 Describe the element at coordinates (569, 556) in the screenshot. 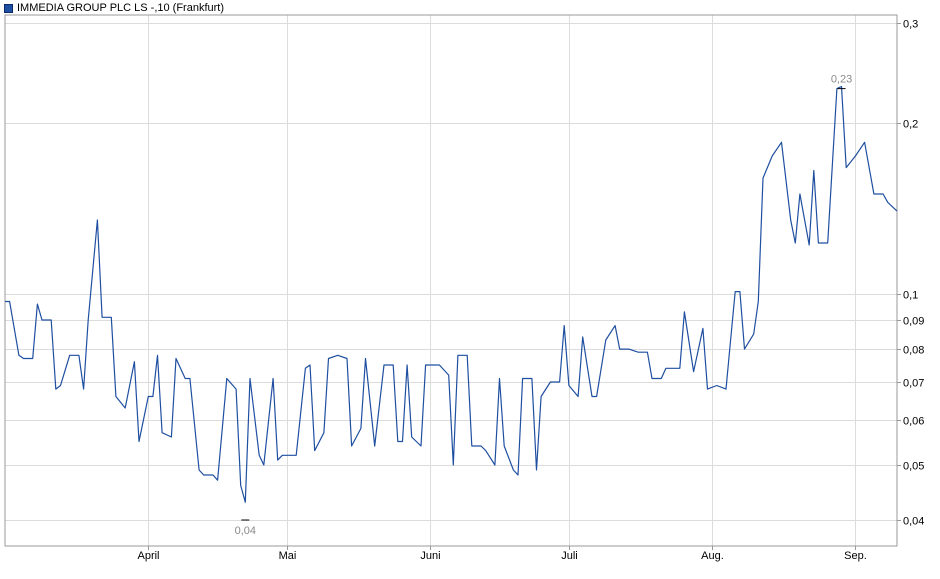

I see `x-tick-label: Juli` at that location.